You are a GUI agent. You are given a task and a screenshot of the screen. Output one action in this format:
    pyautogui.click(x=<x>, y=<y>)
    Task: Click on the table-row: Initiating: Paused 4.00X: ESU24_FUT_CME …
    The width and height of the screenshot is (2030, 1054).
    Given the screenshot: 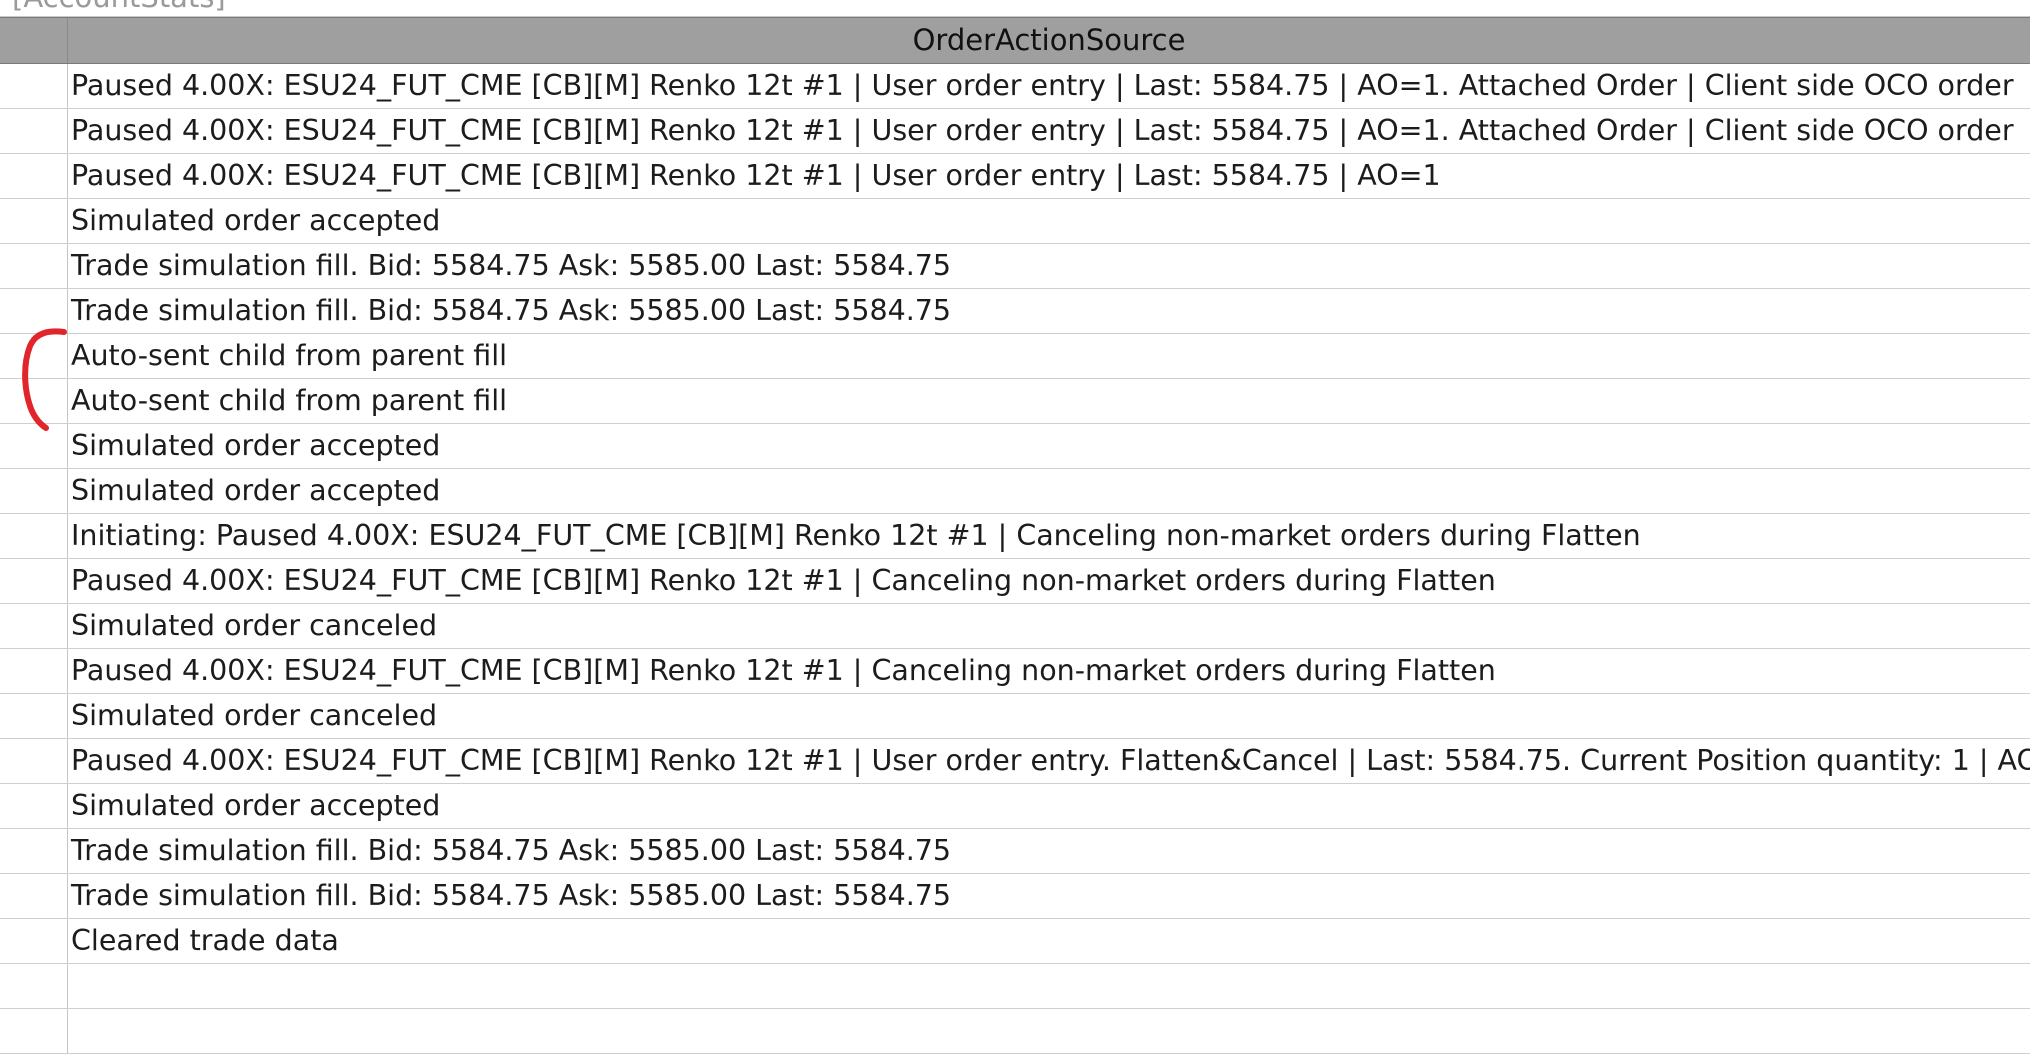 What is the action you would take?
    pyautogui.click(x=1015, y=536)
    